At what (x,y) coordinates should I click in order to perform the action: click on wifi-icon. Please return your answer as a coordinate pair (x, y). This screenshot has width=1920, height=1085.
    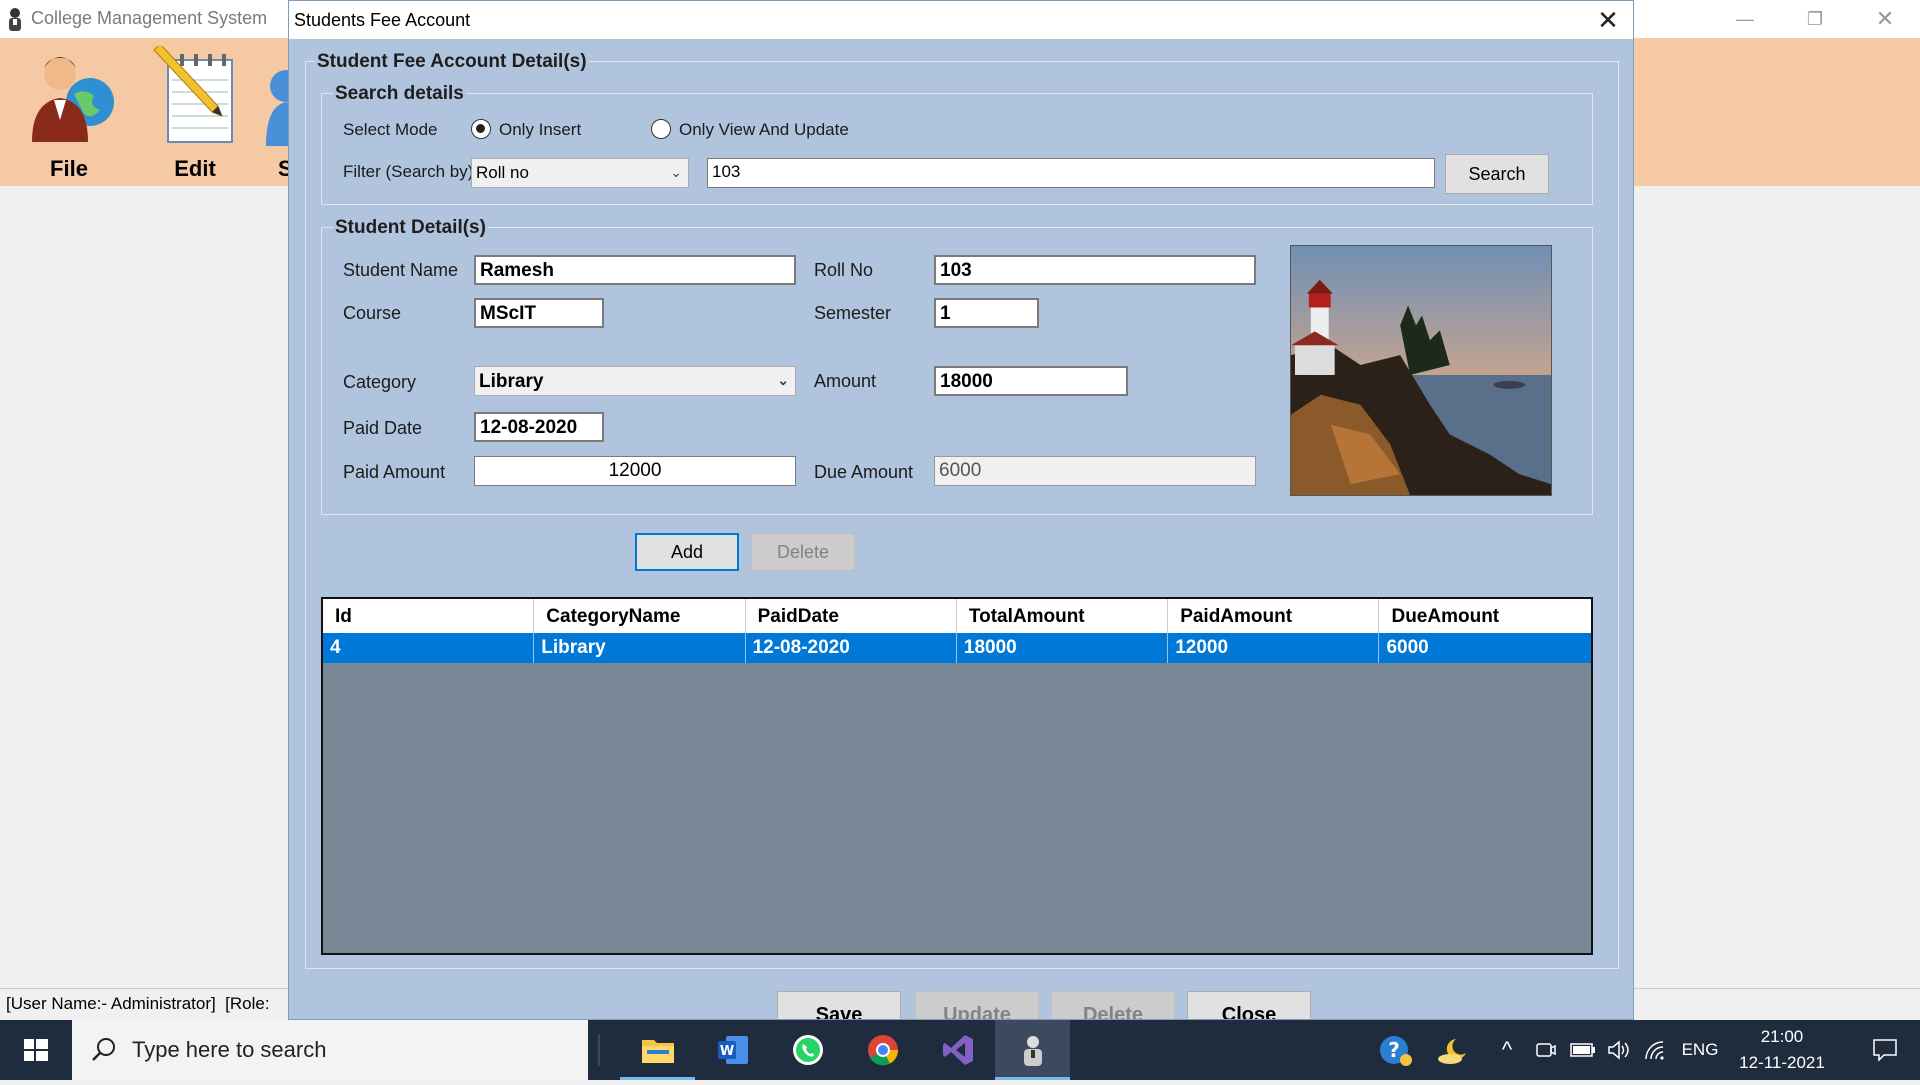
    Looking at the image, I should click on (1655, 1050).